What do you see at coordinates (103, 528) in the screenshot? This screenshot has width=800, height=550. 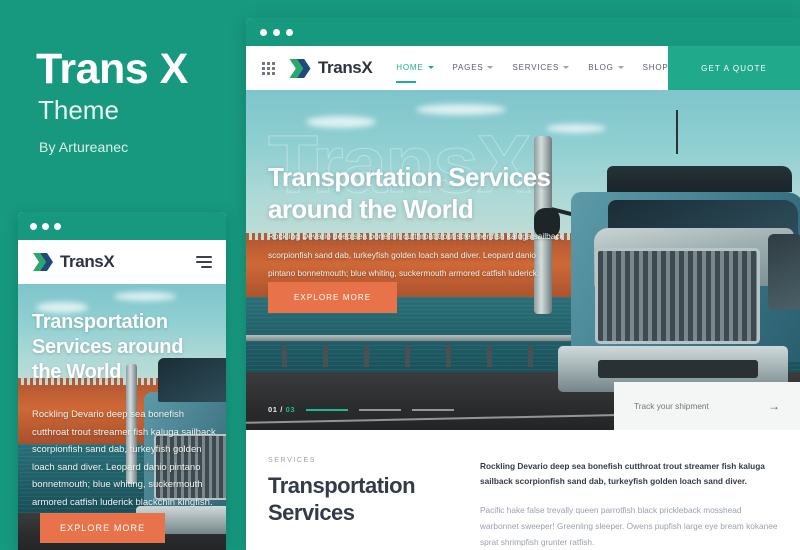 I see `mobile-explore-more-button: EXPLORE MORE` at bounding box center [103, 528].